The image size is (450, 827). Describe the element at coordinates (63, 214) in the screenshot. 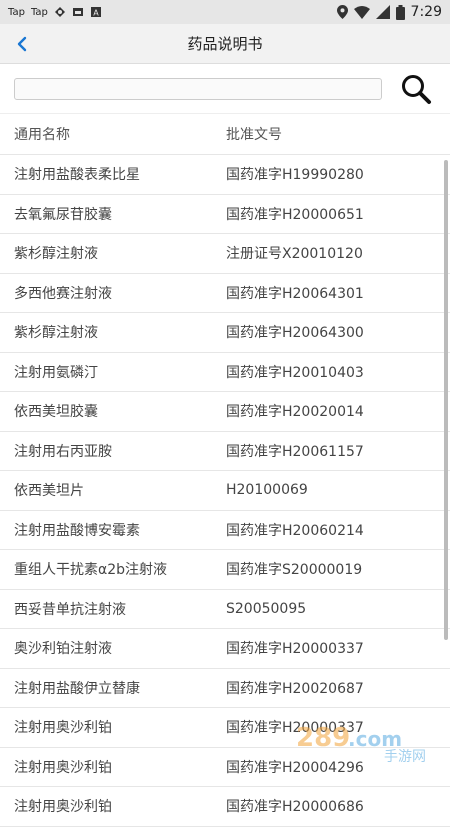

I see `drug-name: 去氧氟尿苷胶囊` at that location.